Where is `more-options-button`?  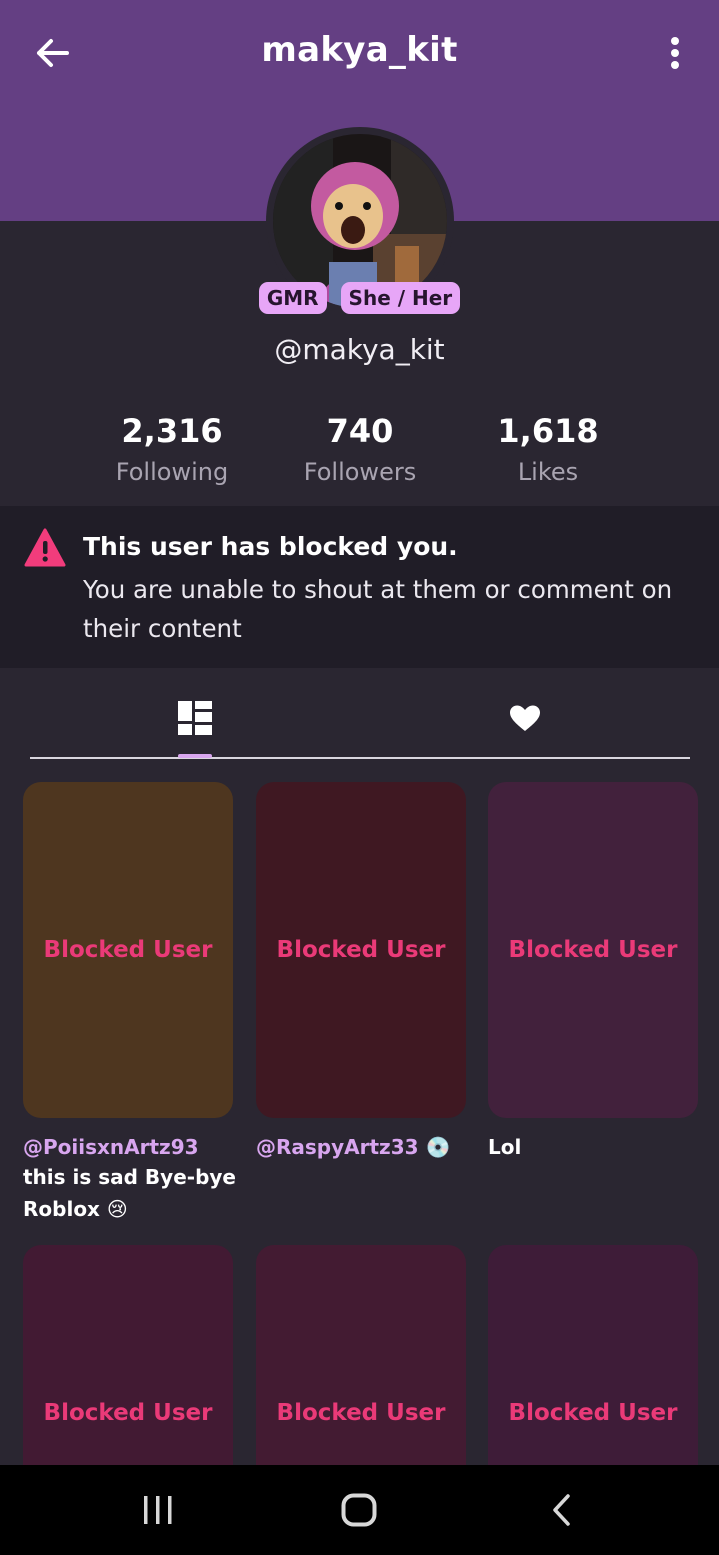 more-options-button is located at coordinates (675, 53).